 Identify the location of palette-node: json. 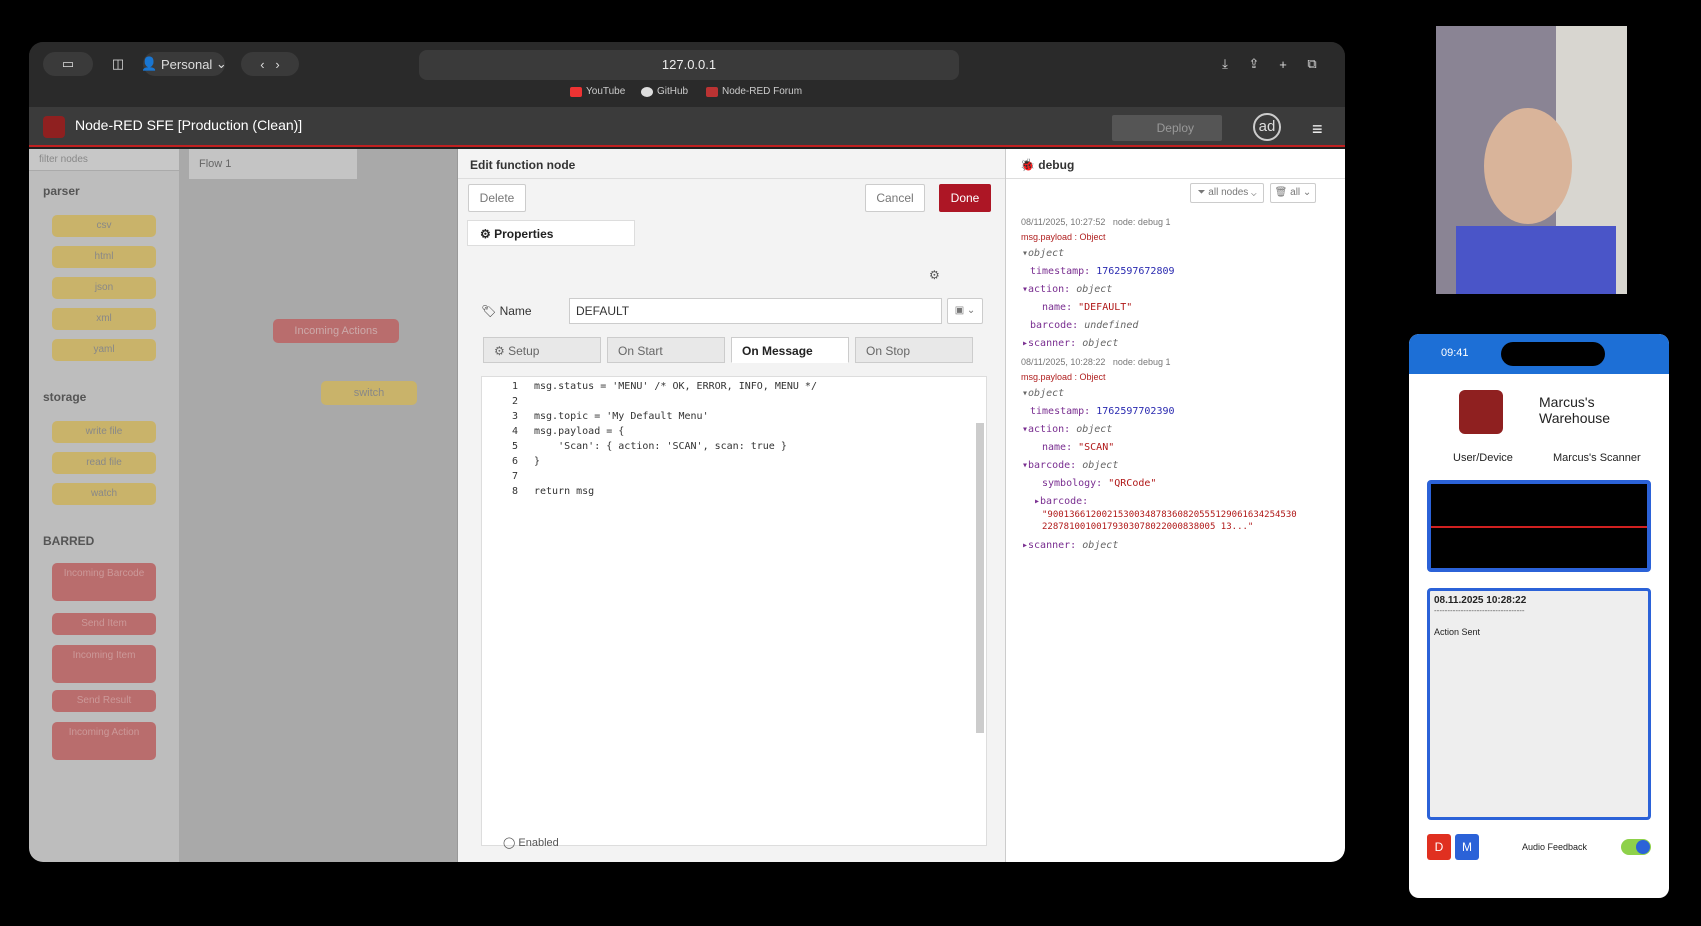
(104, 288).